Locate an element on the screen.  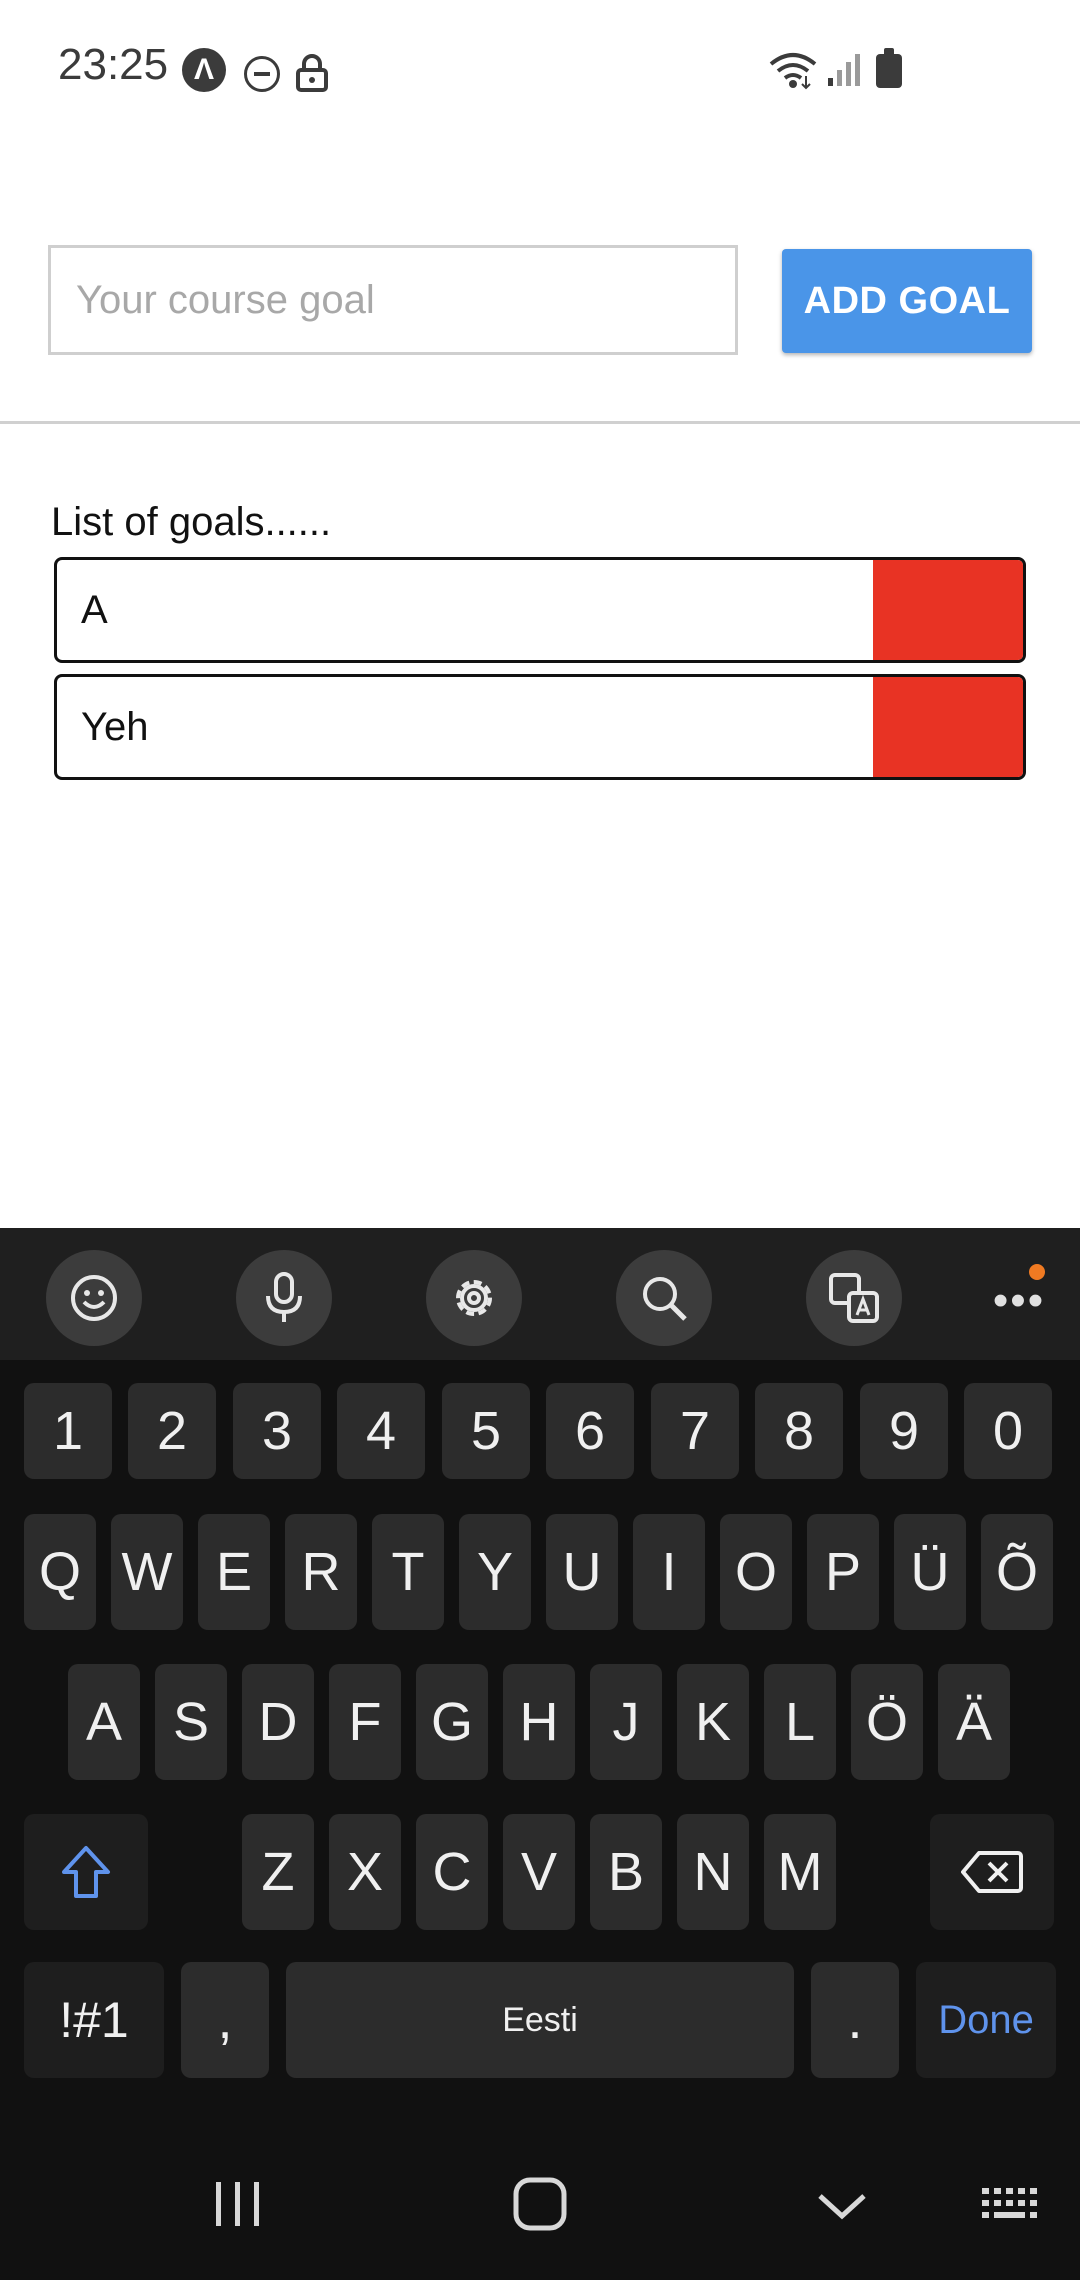
key-t: T is located at coordinates (408, 1572).